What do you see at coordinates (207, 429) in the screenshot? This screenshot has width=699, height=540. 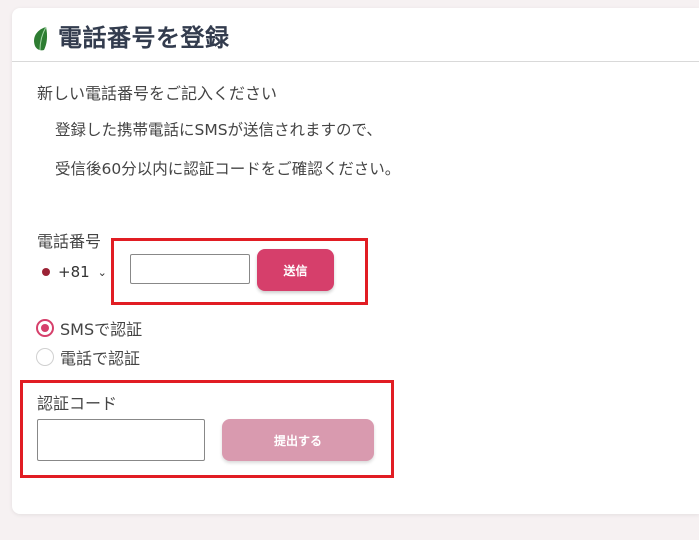 I see `highlight-box-code` at bounding box center [207, 429].